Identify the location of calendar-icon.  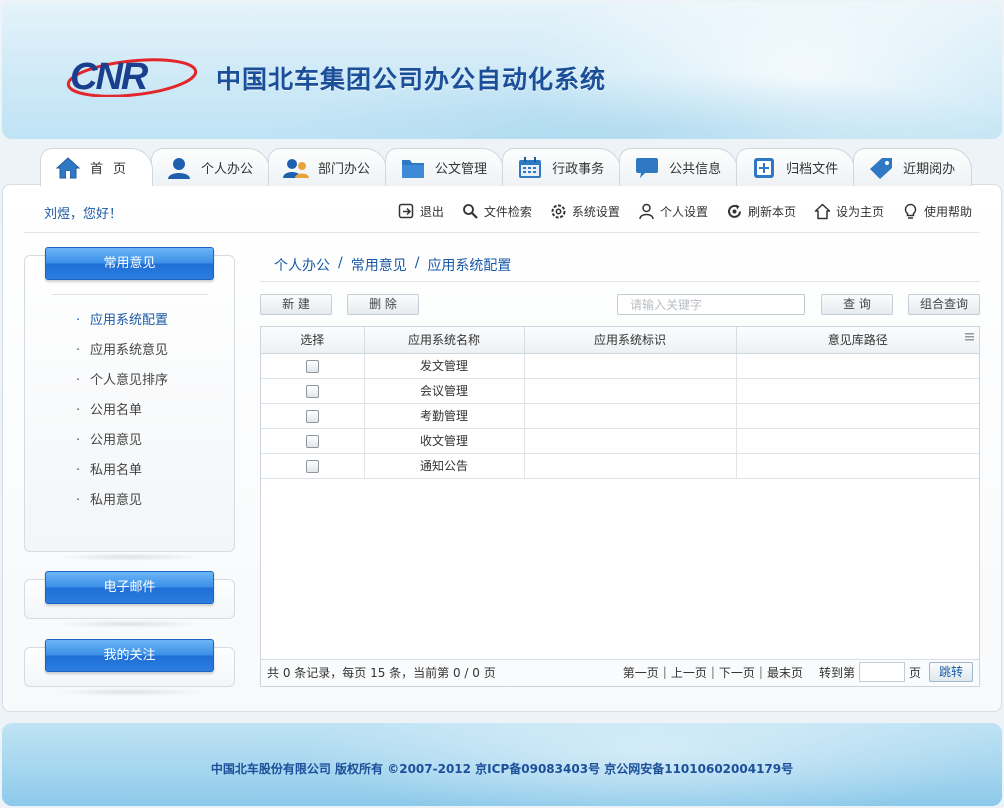
(530, 168).